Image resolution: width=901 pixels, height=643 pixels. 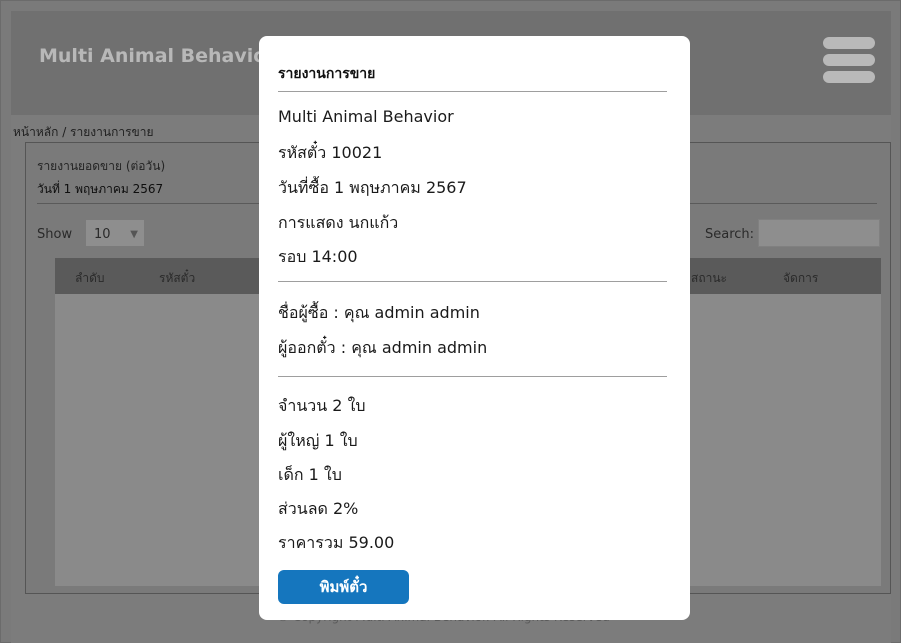 I want to click on show-entries-value: 10, so click(x=102, y=234).